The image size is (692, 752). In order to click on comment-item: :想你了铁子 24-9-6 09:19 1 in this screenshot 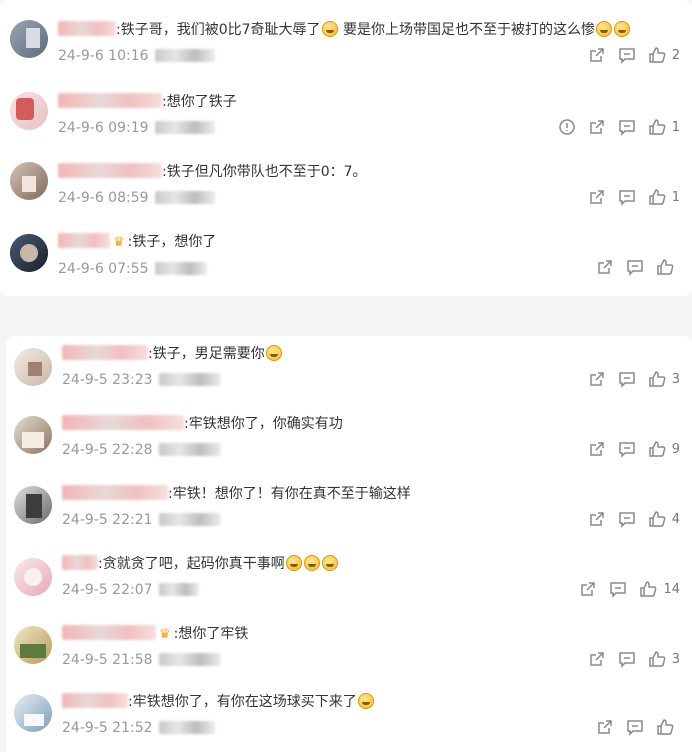, I will do `click(346, 118)`.